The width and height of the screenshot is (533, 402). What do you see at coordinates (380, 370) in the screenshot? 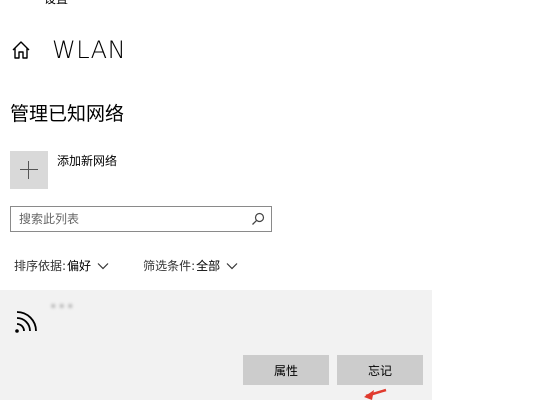
I see `forget-button: 忘记` at bounding box center [380, 370].